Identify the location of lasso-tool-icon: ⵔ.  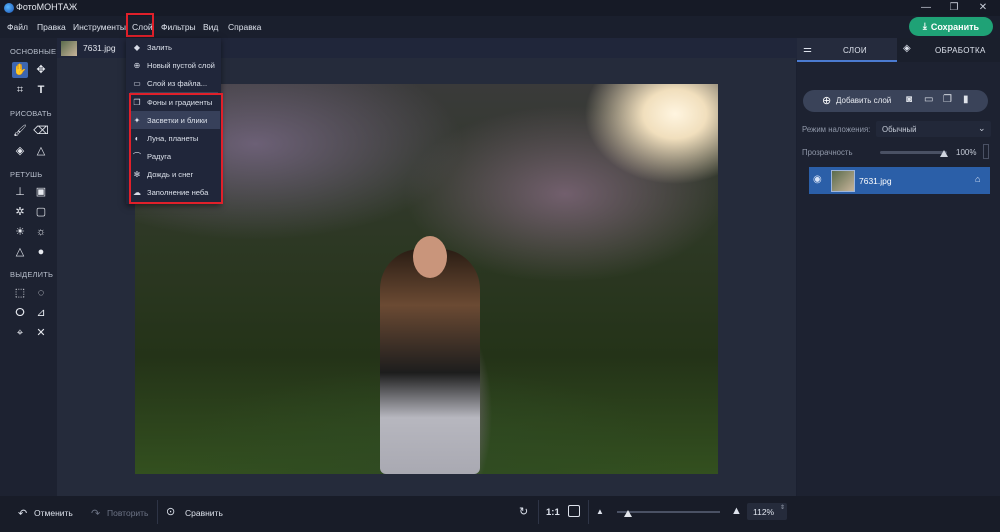
(20, 313).